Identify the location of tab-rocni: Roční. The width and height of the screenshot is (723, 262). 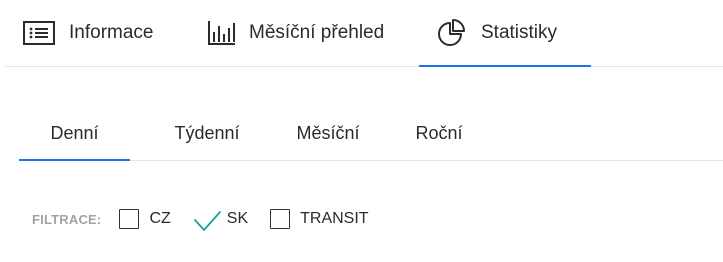
(439, 133).